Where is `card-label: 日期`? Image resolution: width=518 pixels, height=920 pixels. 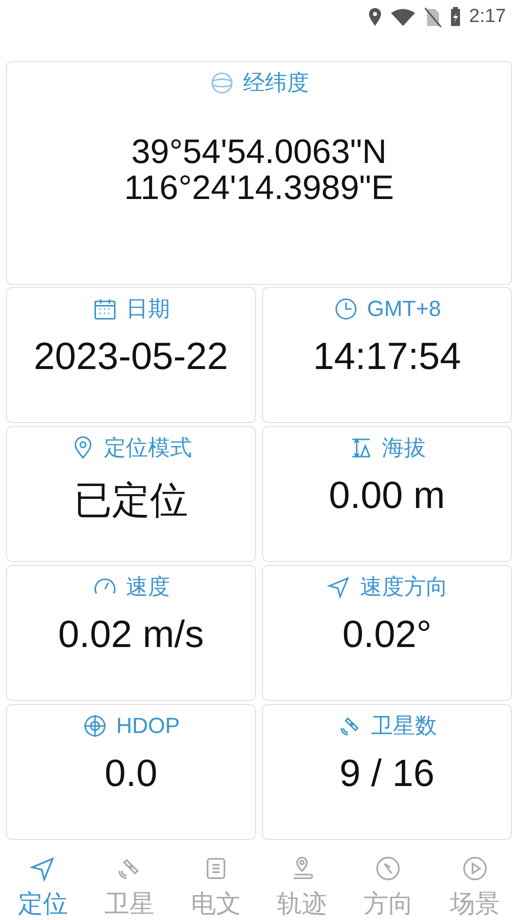 card-label: 日期 is located at coordinates (148, 309).